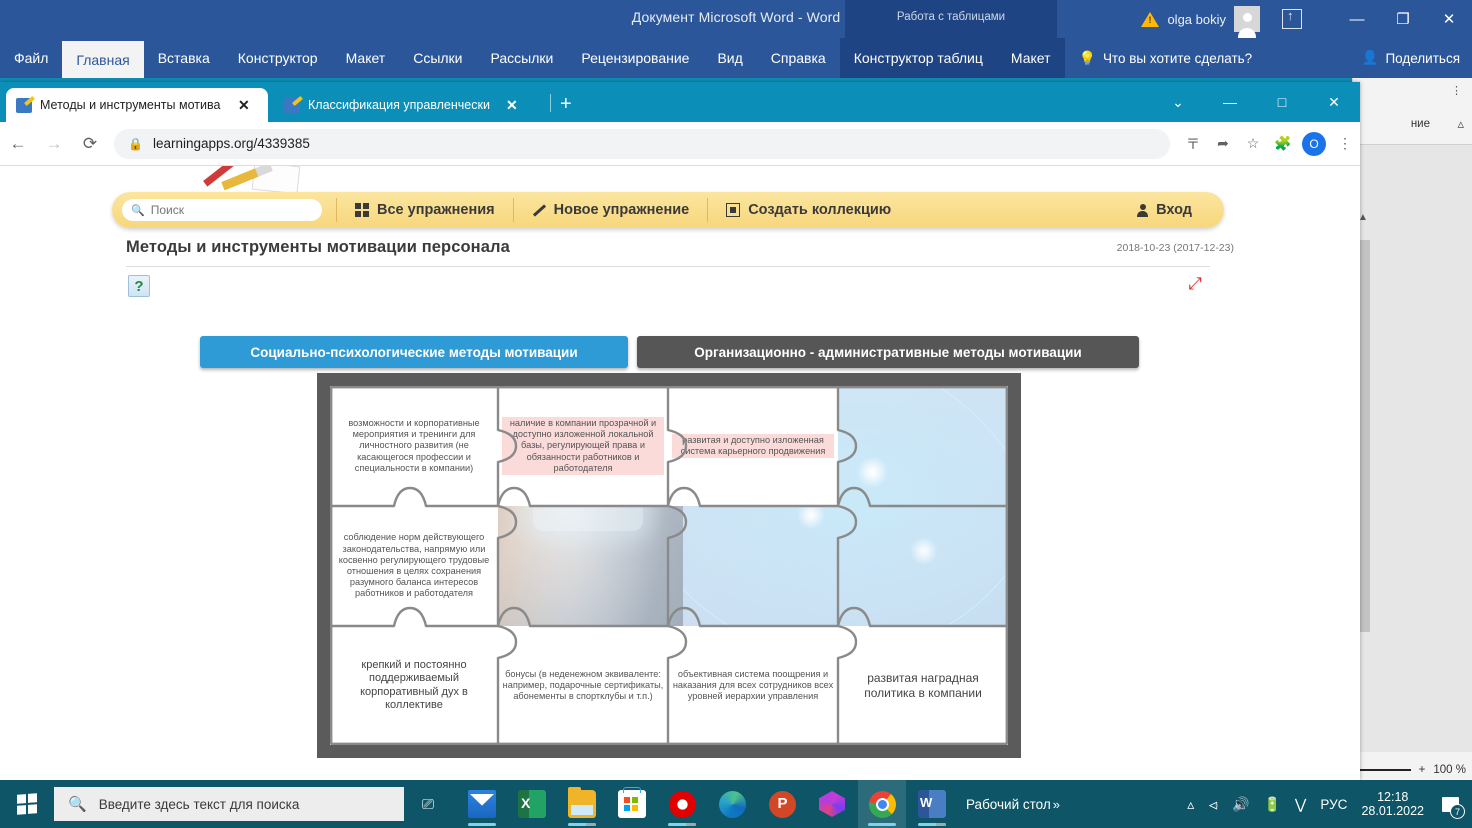 The width and height of the screenshot is (1472, 828). I want to click on desktop-peek-label: Рабочий стол », so click(1013, 804).